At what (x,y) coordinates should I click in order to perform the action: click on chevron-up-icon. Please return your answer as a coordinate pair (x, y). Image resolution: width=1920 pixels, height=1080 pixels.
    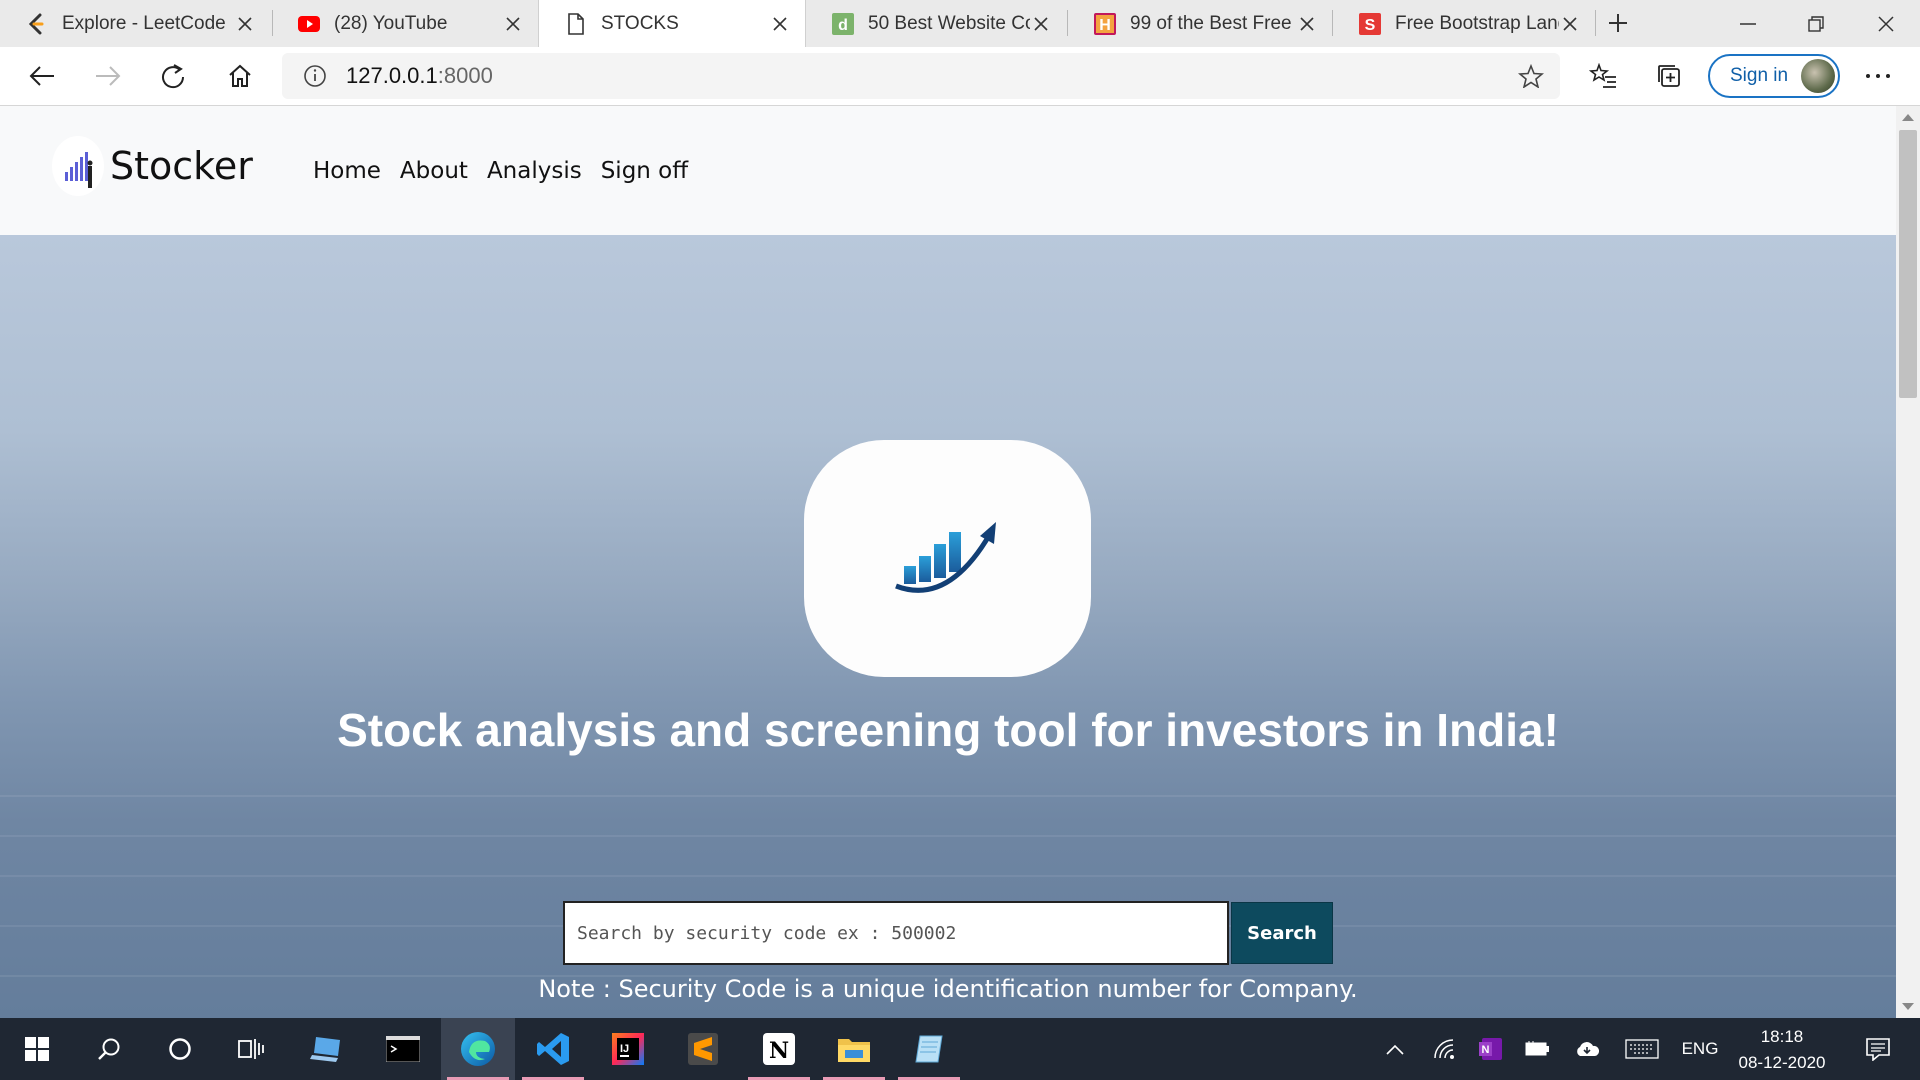
    Looking at the image, I should click on (1395, 1049).